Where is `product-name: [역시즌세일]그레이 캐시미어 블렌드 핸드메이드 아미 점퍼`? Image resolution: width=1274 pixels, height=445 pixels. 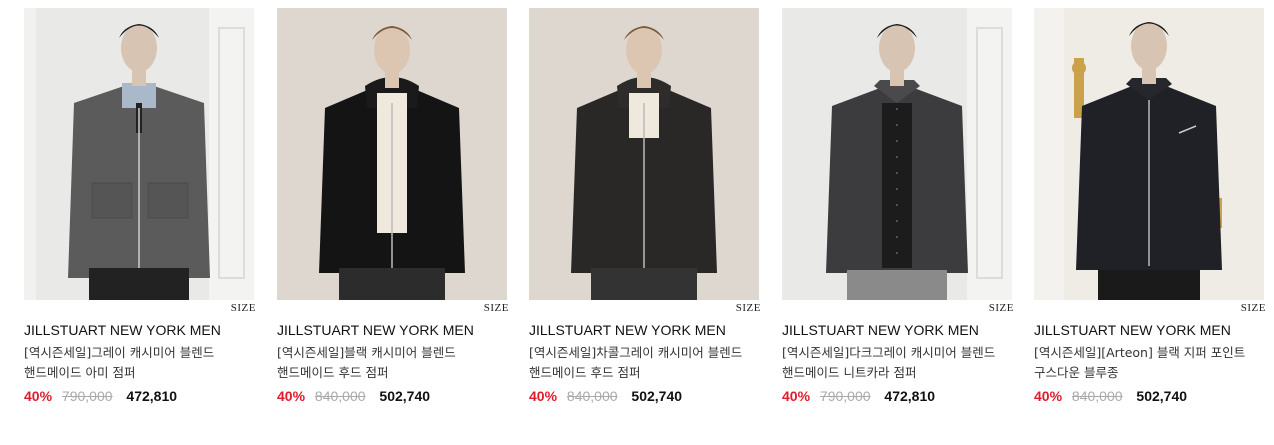 product-name: [역시즌세일]그레이 캐시미어 블렌드 핸드메이드 아미 점퍼 is located at coordinates (139, 363).